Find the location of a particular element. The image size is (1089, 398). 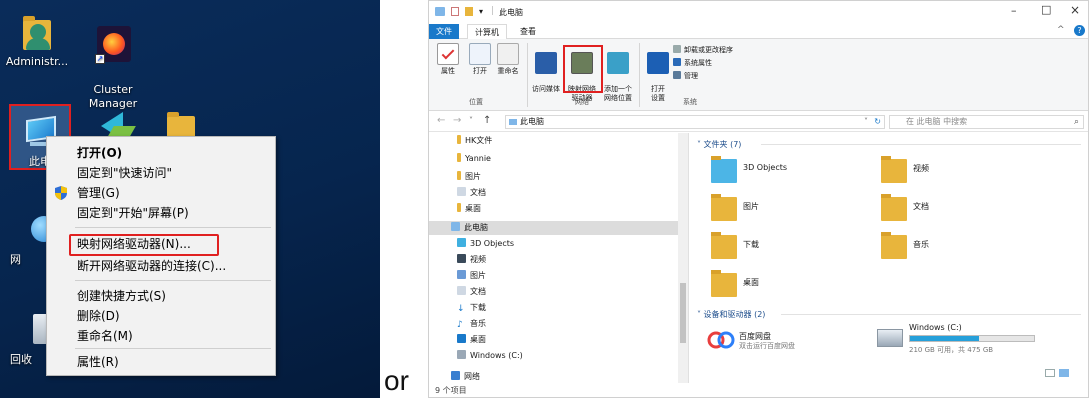

properties-button: 属性 is located at coordinates (448, 59).